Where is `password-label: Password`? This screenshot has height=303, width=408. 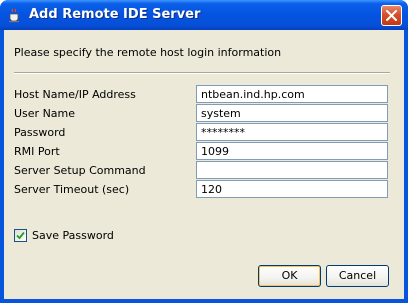
password-label: Password is located at coordinates (40, 132).